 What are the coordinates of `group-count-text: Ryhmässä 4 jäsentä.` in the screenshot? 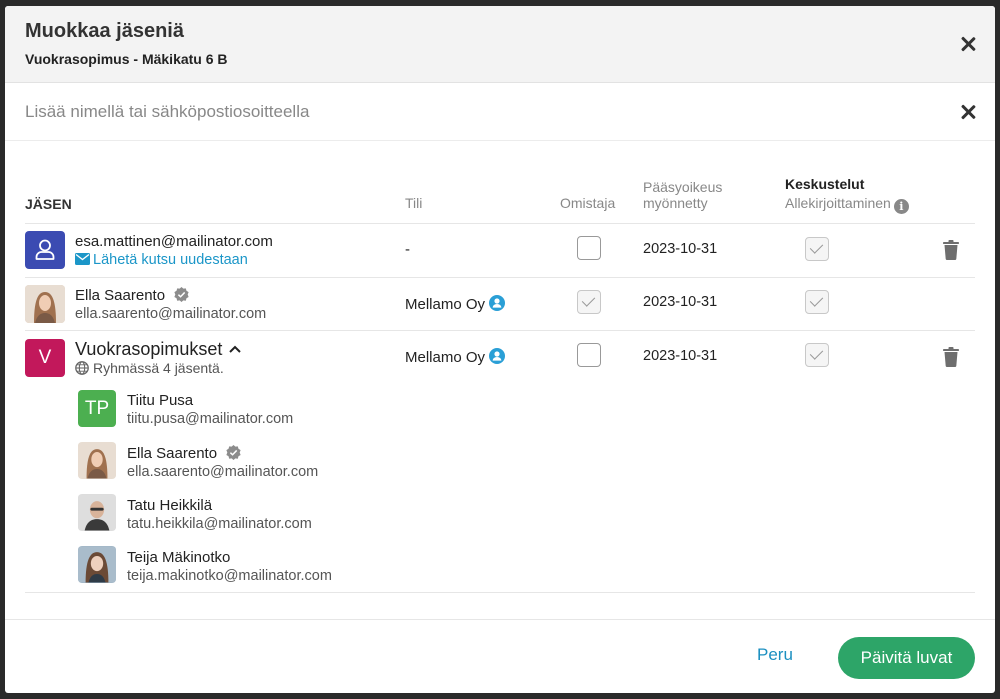 It's located at (158, 368).